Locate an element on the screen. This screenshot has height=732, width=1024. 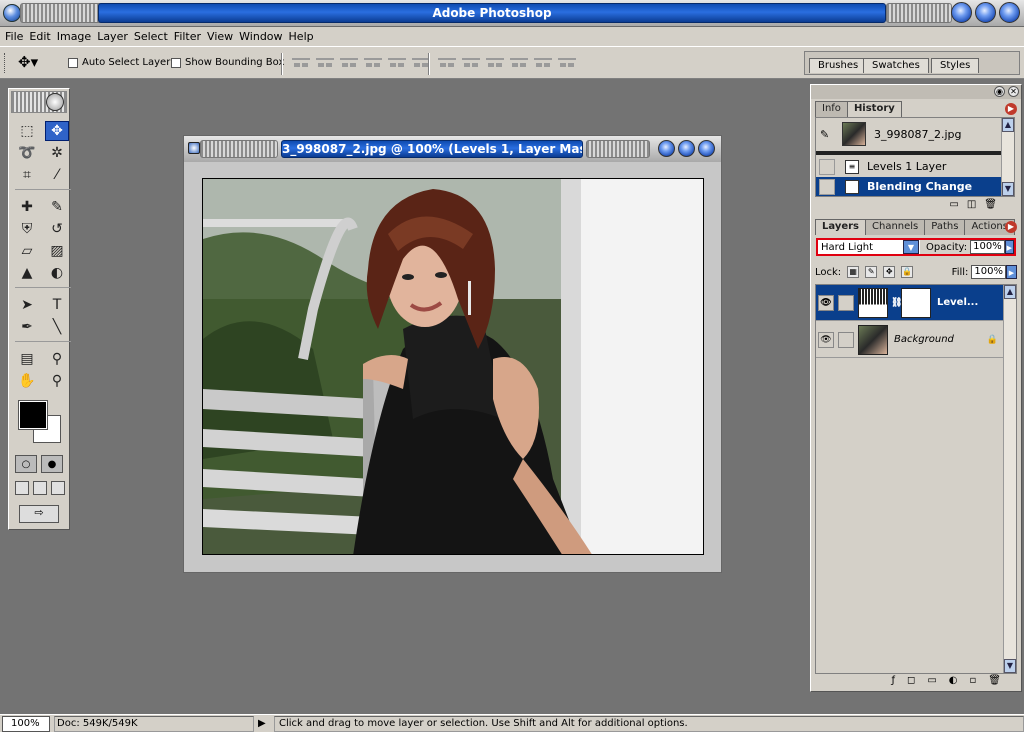
delete-state-icon: 🗑 is located at coordinates (990, 206).